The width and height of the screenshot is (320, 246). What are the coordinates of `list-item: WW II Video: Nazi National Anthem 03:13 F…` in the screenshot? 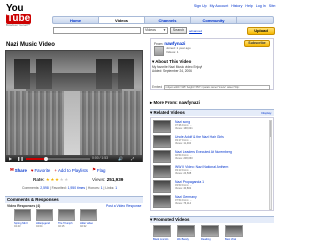 It's located at (208, 172).